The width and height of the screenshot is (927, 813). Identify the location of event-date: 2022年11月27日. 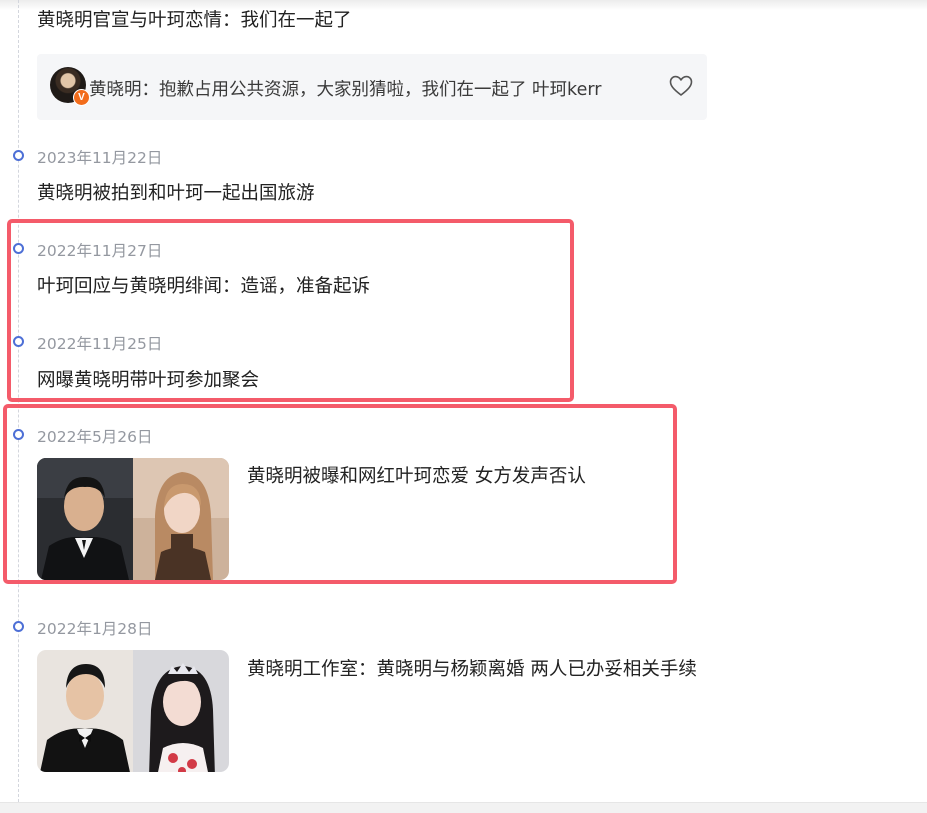
(100, 251).